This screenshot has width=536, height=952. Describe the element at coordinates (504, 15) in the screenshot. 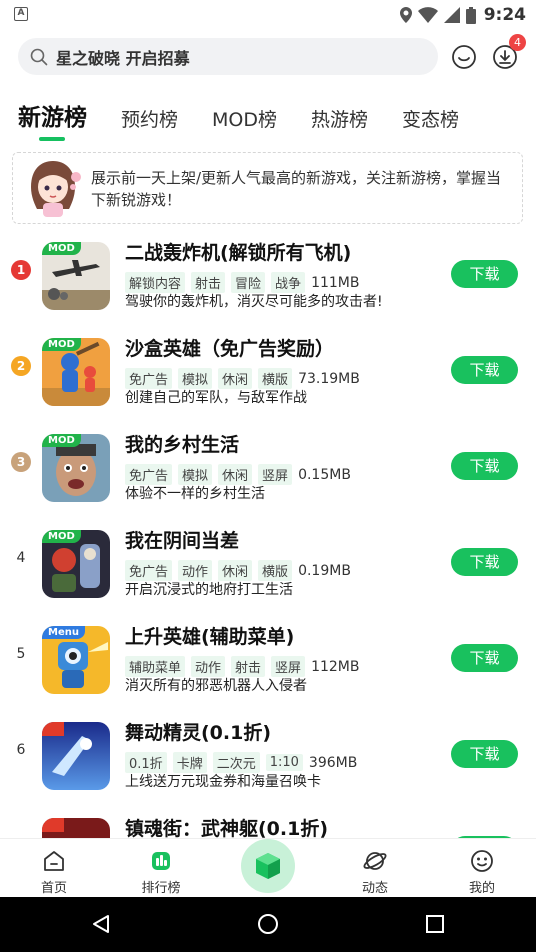

I see `clock: 9:24` at that location.